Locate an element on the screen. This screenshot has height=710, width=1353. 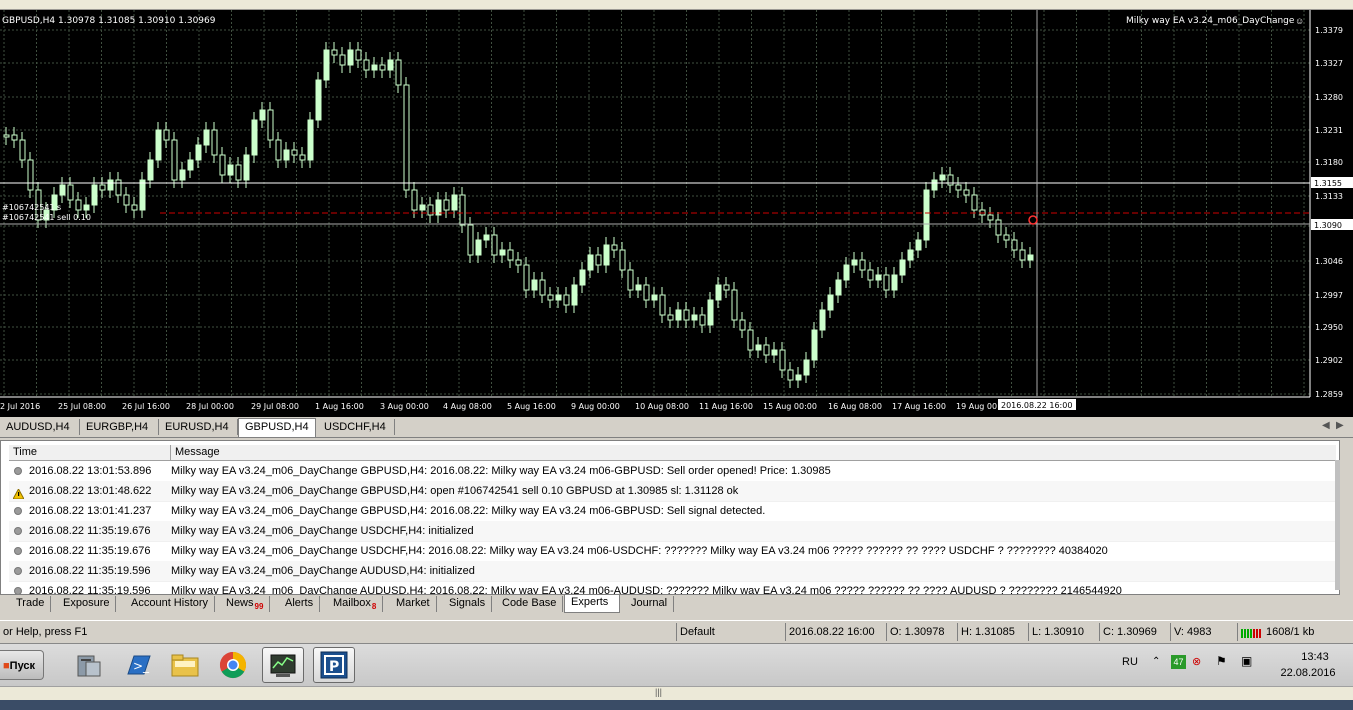
tab-news: News99 is located at coordinates (245, 604).